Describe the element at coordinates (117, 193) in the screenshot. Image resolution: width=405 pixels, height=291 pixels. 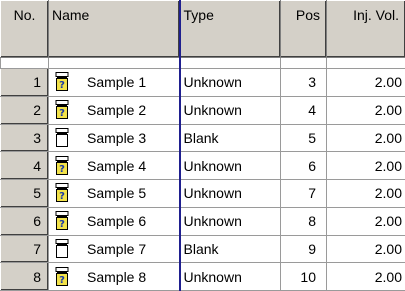
I see `sample-name: Sample 5` at that location.